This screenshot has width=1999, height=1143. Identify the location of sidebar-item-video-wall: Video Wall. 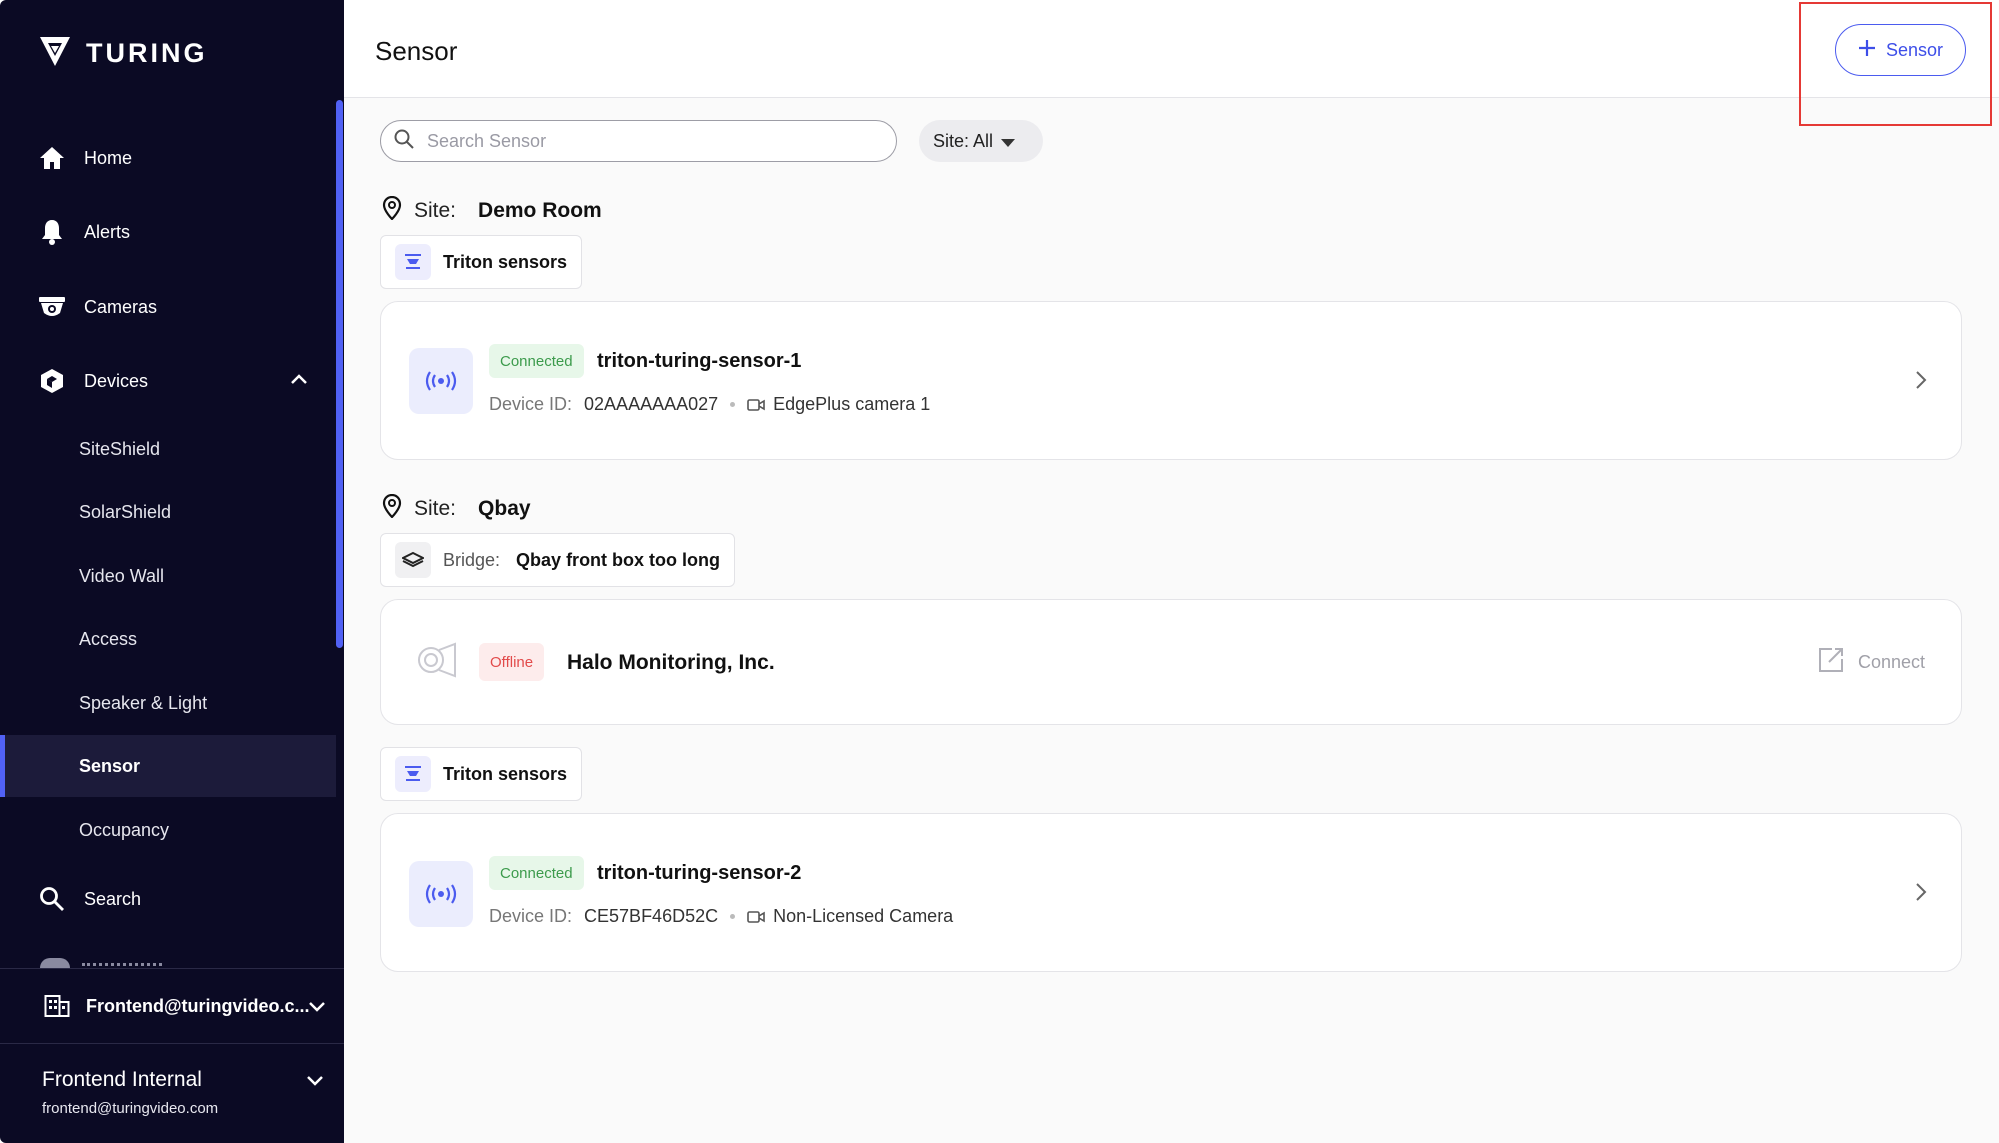
(168, 576).